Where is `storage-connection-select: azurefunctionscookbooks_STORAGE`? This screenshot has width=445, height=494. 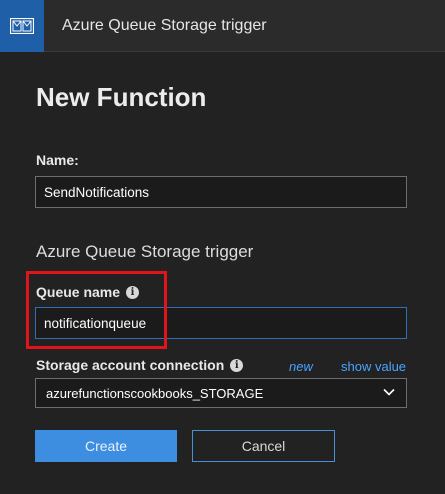
storage-connection-select: azurefunctionscookbooks_STORAGE is located at coordinates (221, 393).